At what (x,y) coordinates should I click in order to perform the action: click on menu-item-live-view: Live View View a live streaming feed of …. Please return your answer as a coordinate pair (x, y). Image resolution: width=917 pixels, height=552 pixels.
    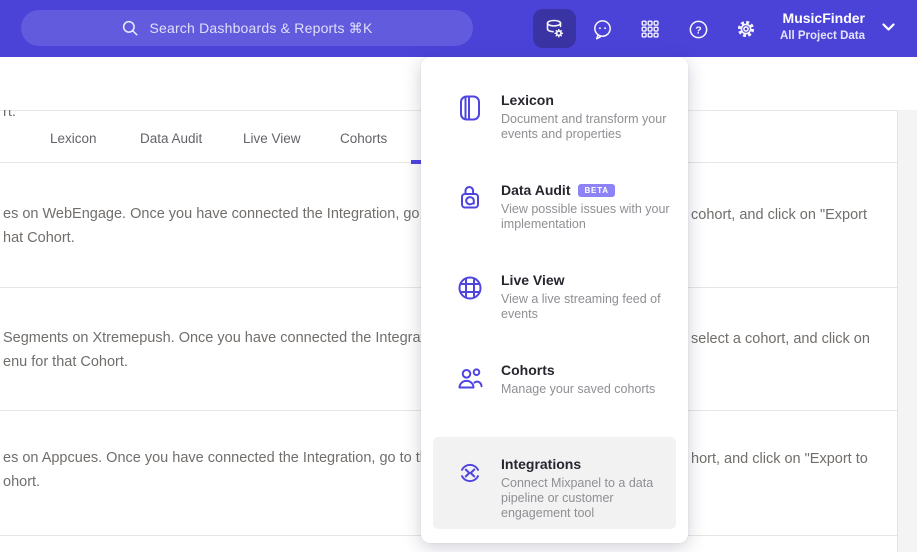
    Looking at the image, I should click on (554, 302).